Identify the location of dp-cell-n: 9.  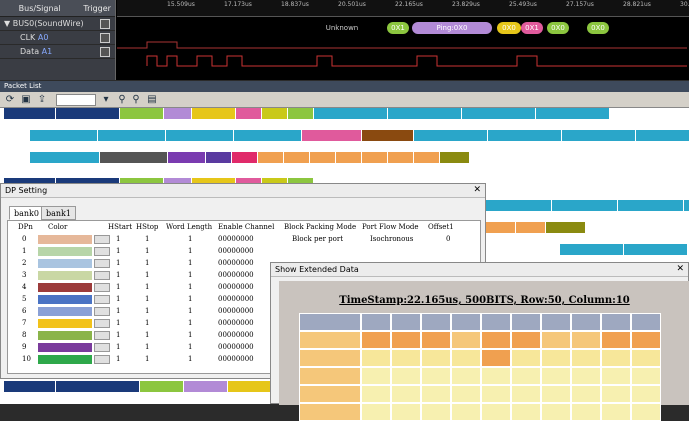
(24, 347).